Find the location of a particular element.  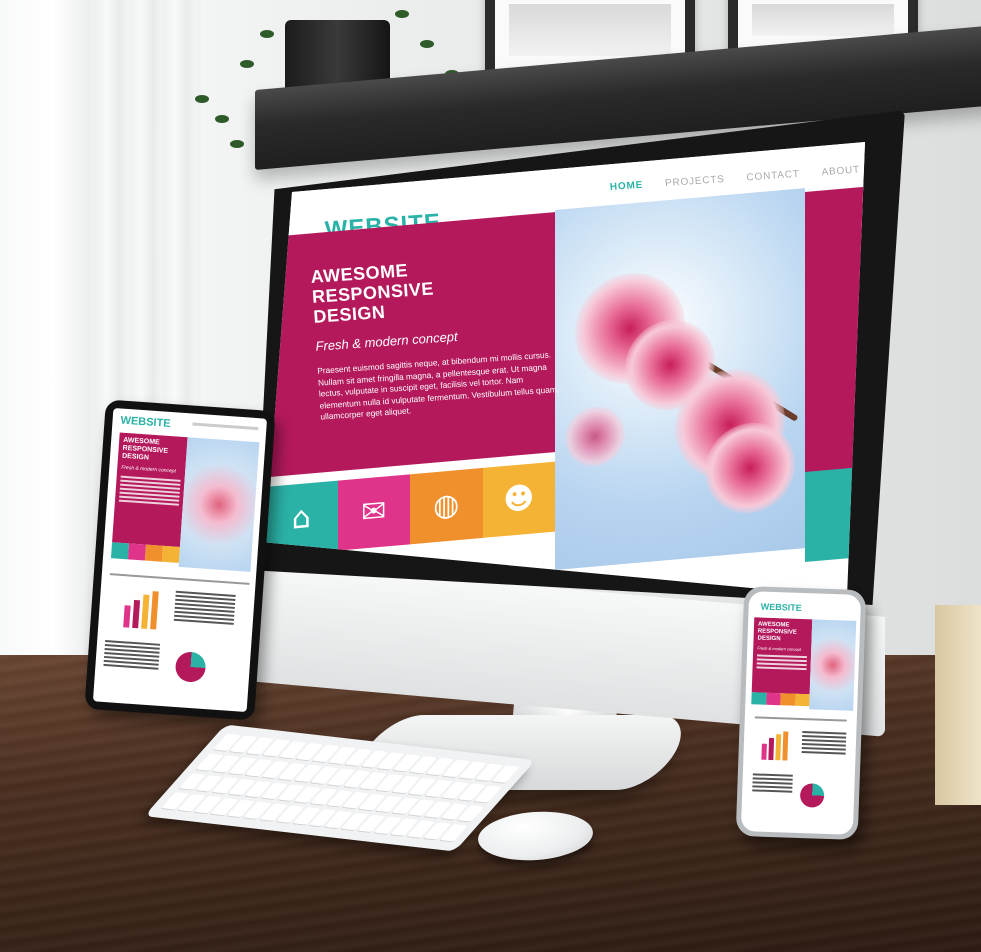

feature-tiles: ⌂ ✉ ◍ ☻ is located at coordinates (410, 509).